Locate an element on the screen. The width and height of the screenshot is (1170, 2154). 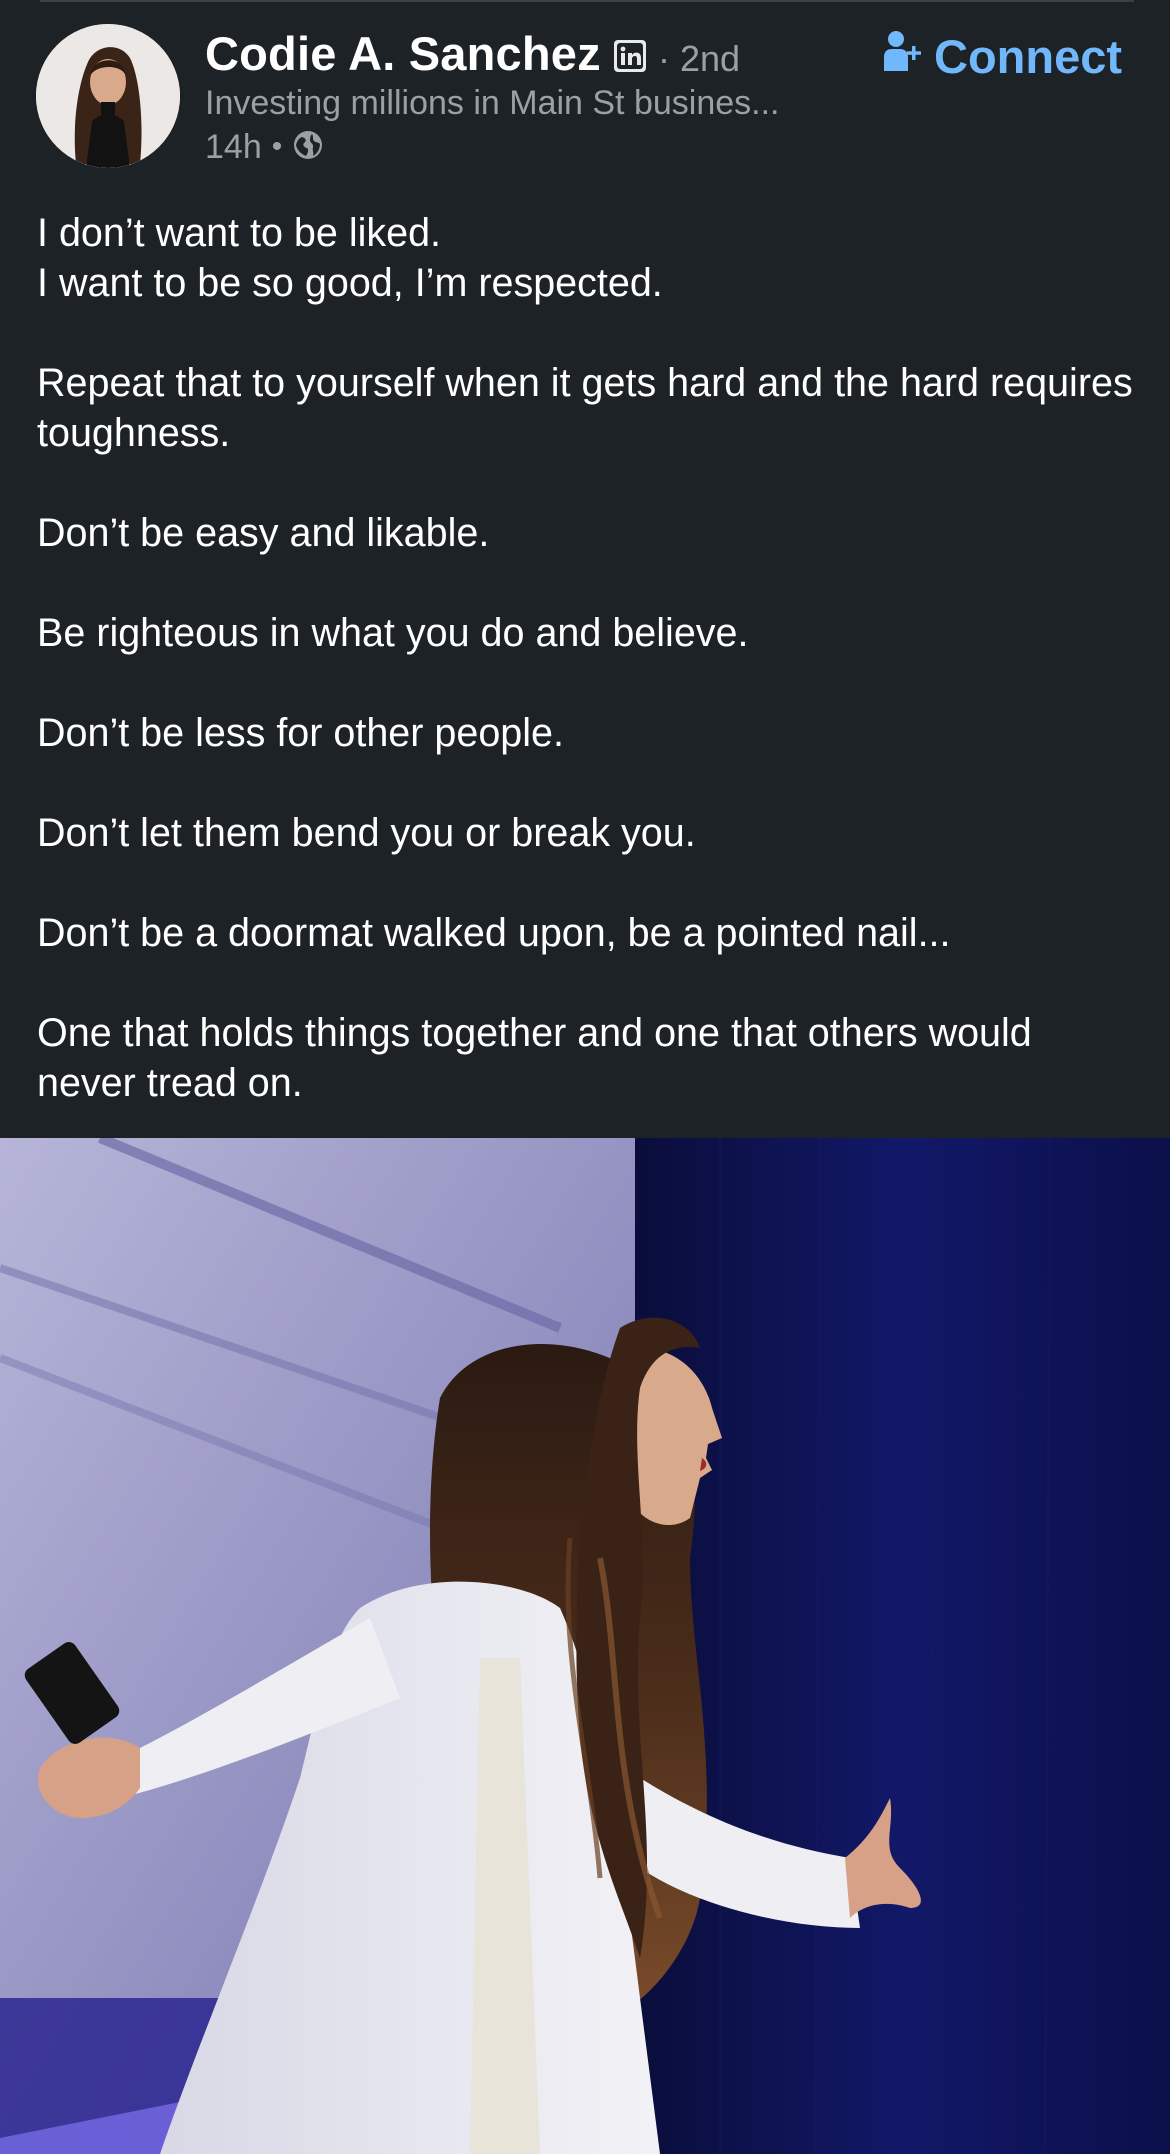
post-paragraph: Don’t be easy and likable. is located at coordinates (263, 533).